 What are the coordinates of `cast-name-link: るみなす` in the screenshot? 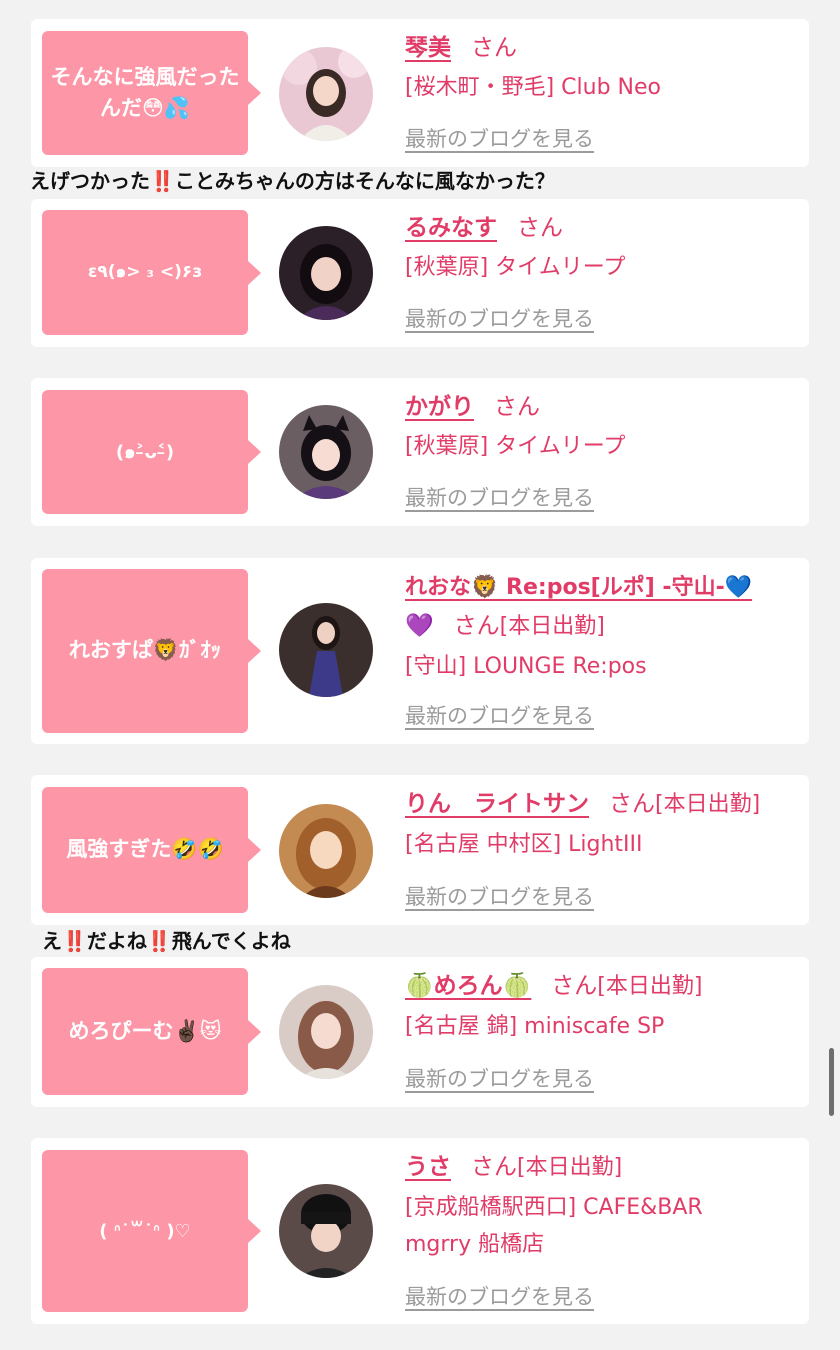 It's located at (451, 228).